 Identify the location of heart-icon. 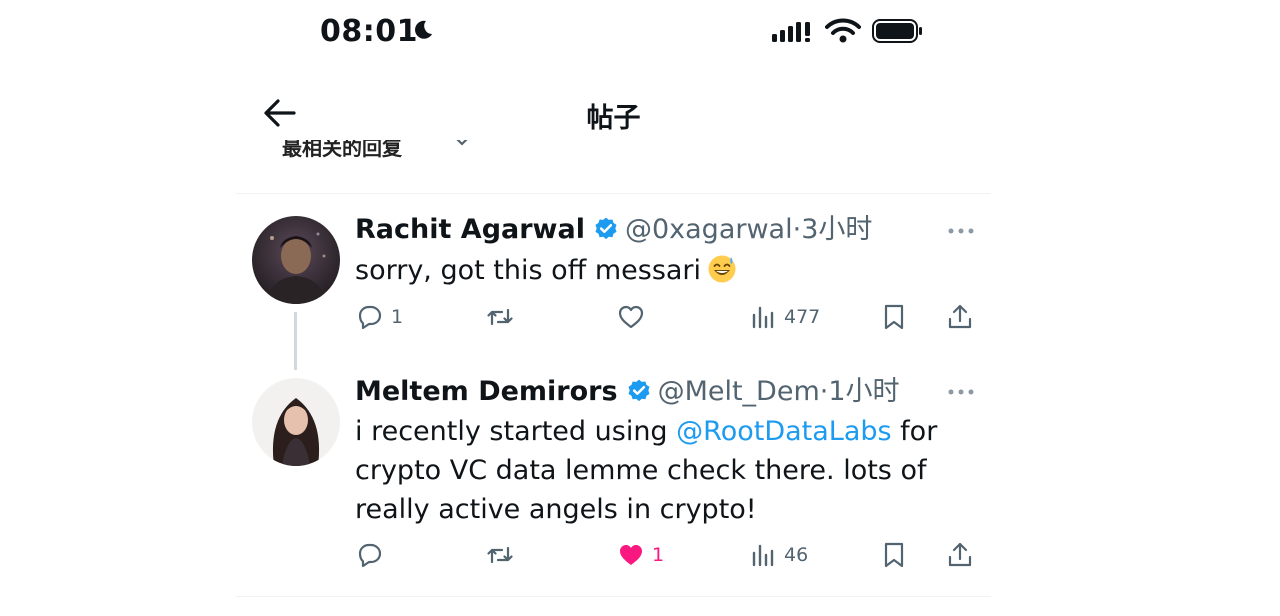
(631, 317).